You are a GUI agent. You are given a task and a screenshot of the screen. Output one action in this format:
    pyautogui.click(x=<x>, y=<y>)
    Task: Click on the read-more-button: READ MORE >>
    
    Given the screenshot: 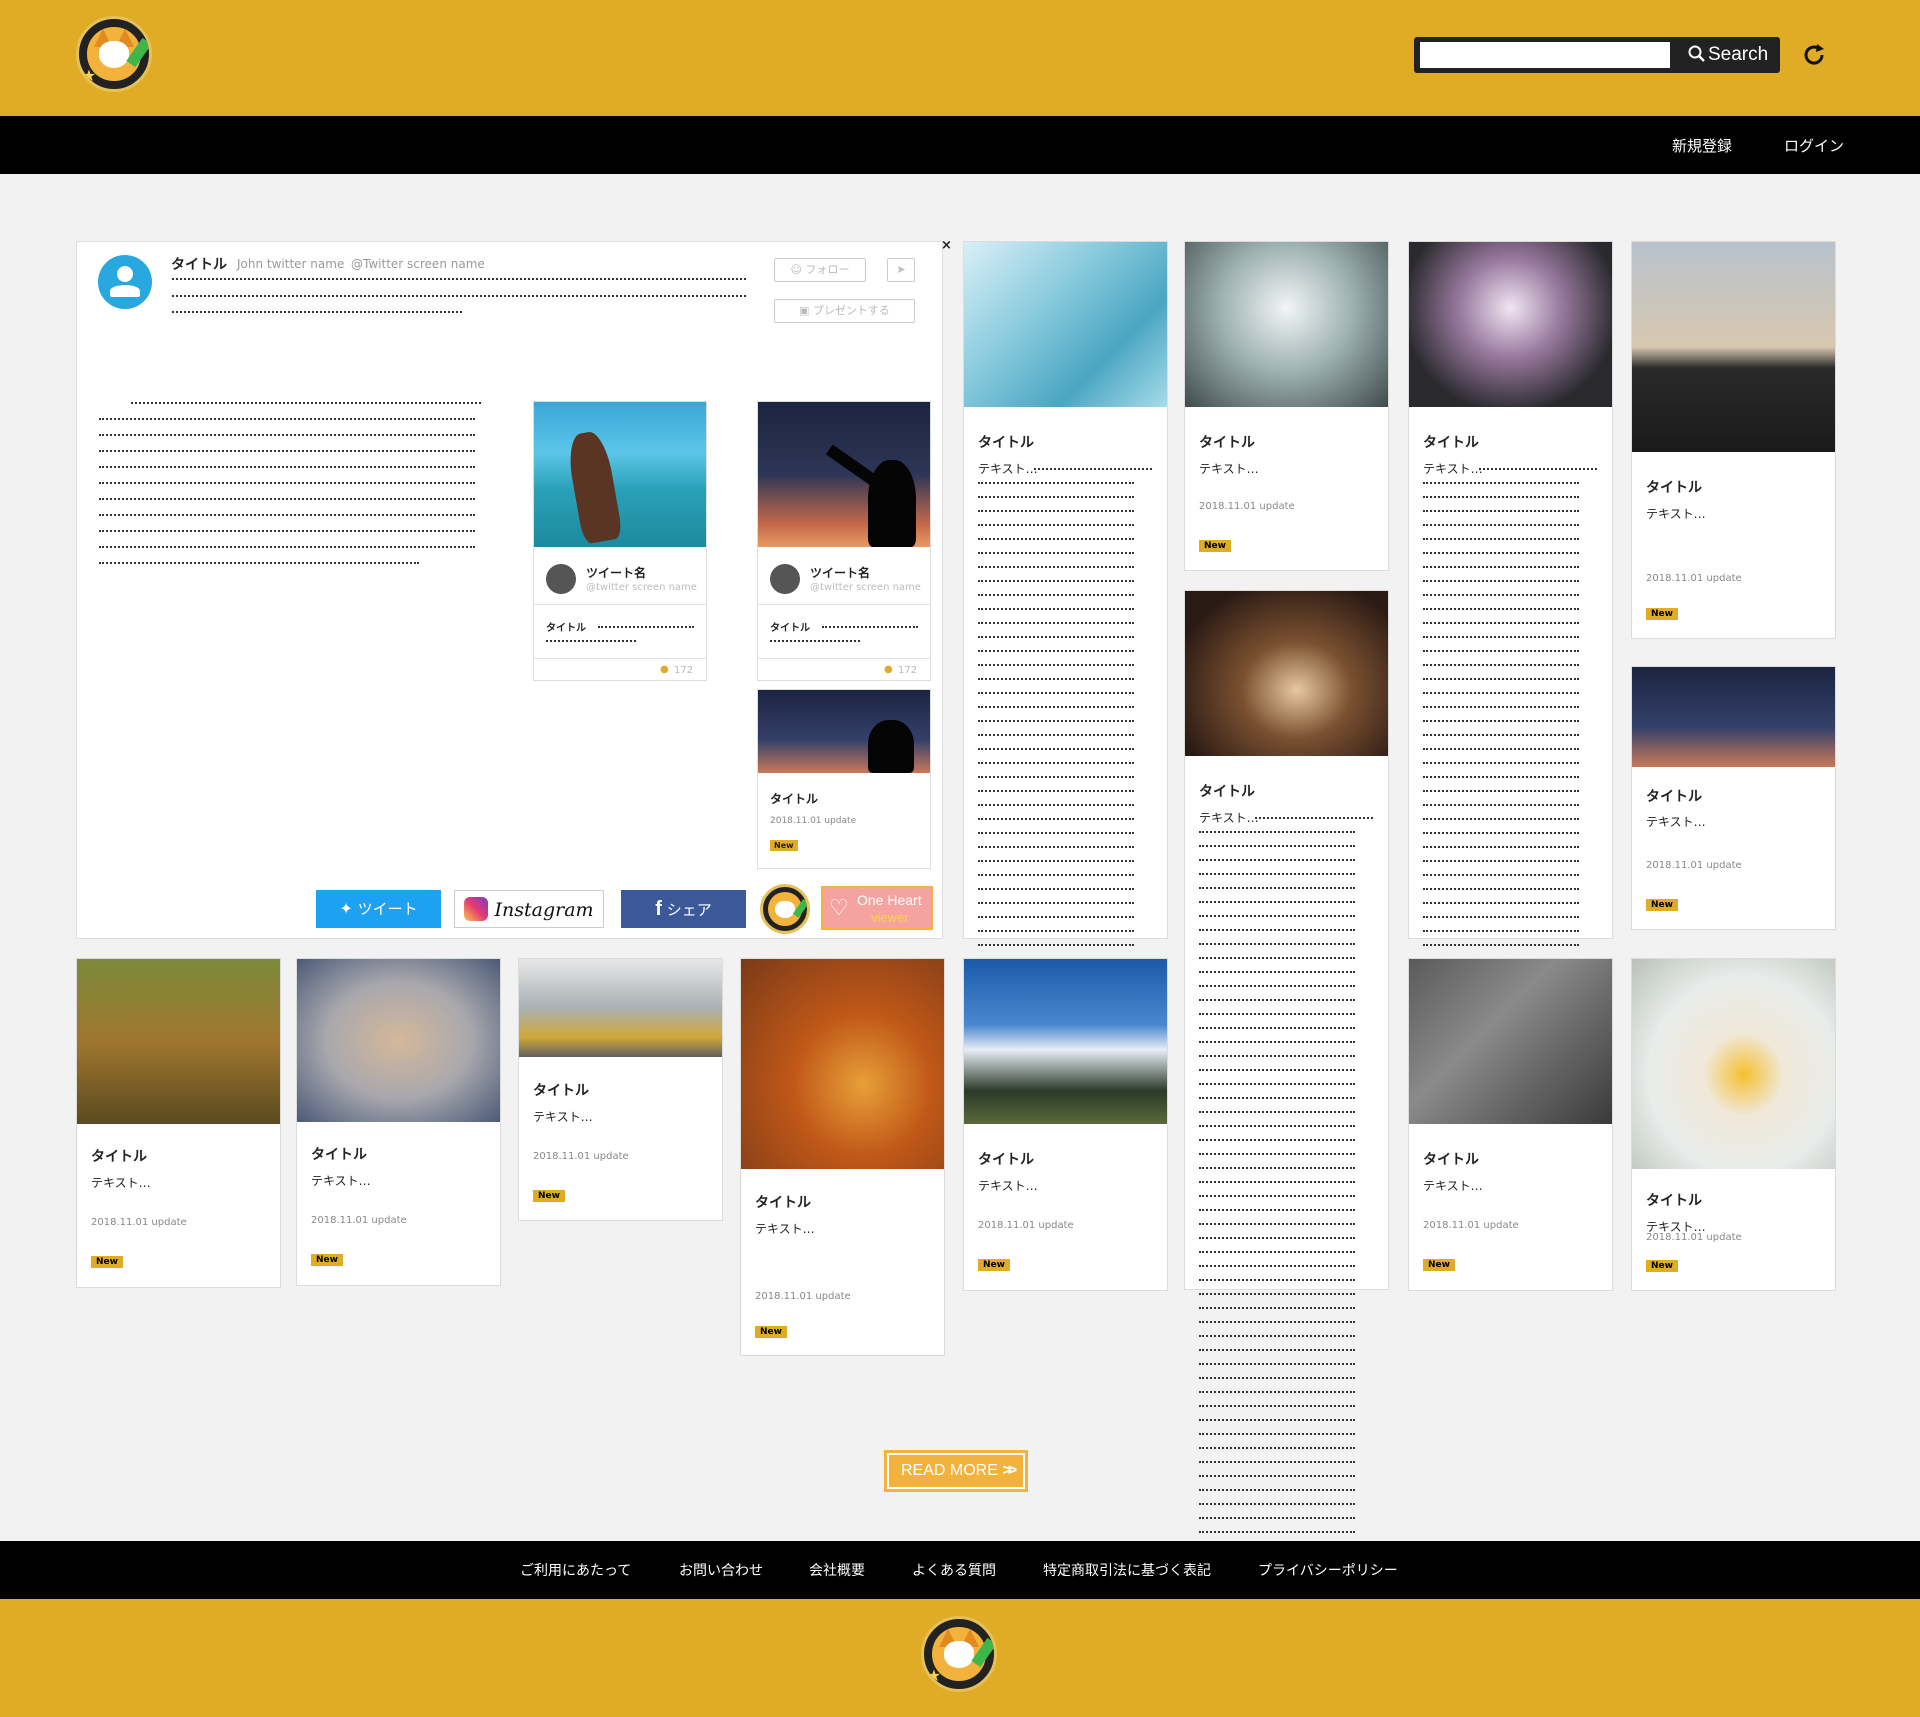 What is the action you would take?
    pyautogui.click(x=956, y=1471)
    